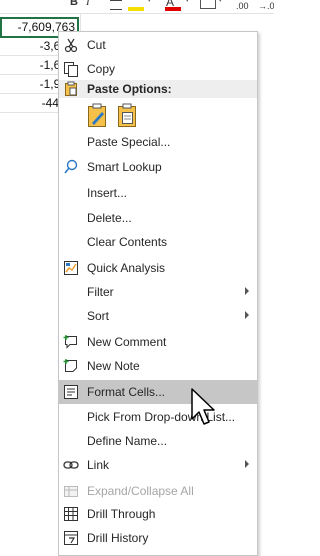 The width and height of the screenshot is (320, 556). I want to click on format-cells-icon, so click(71, 392).